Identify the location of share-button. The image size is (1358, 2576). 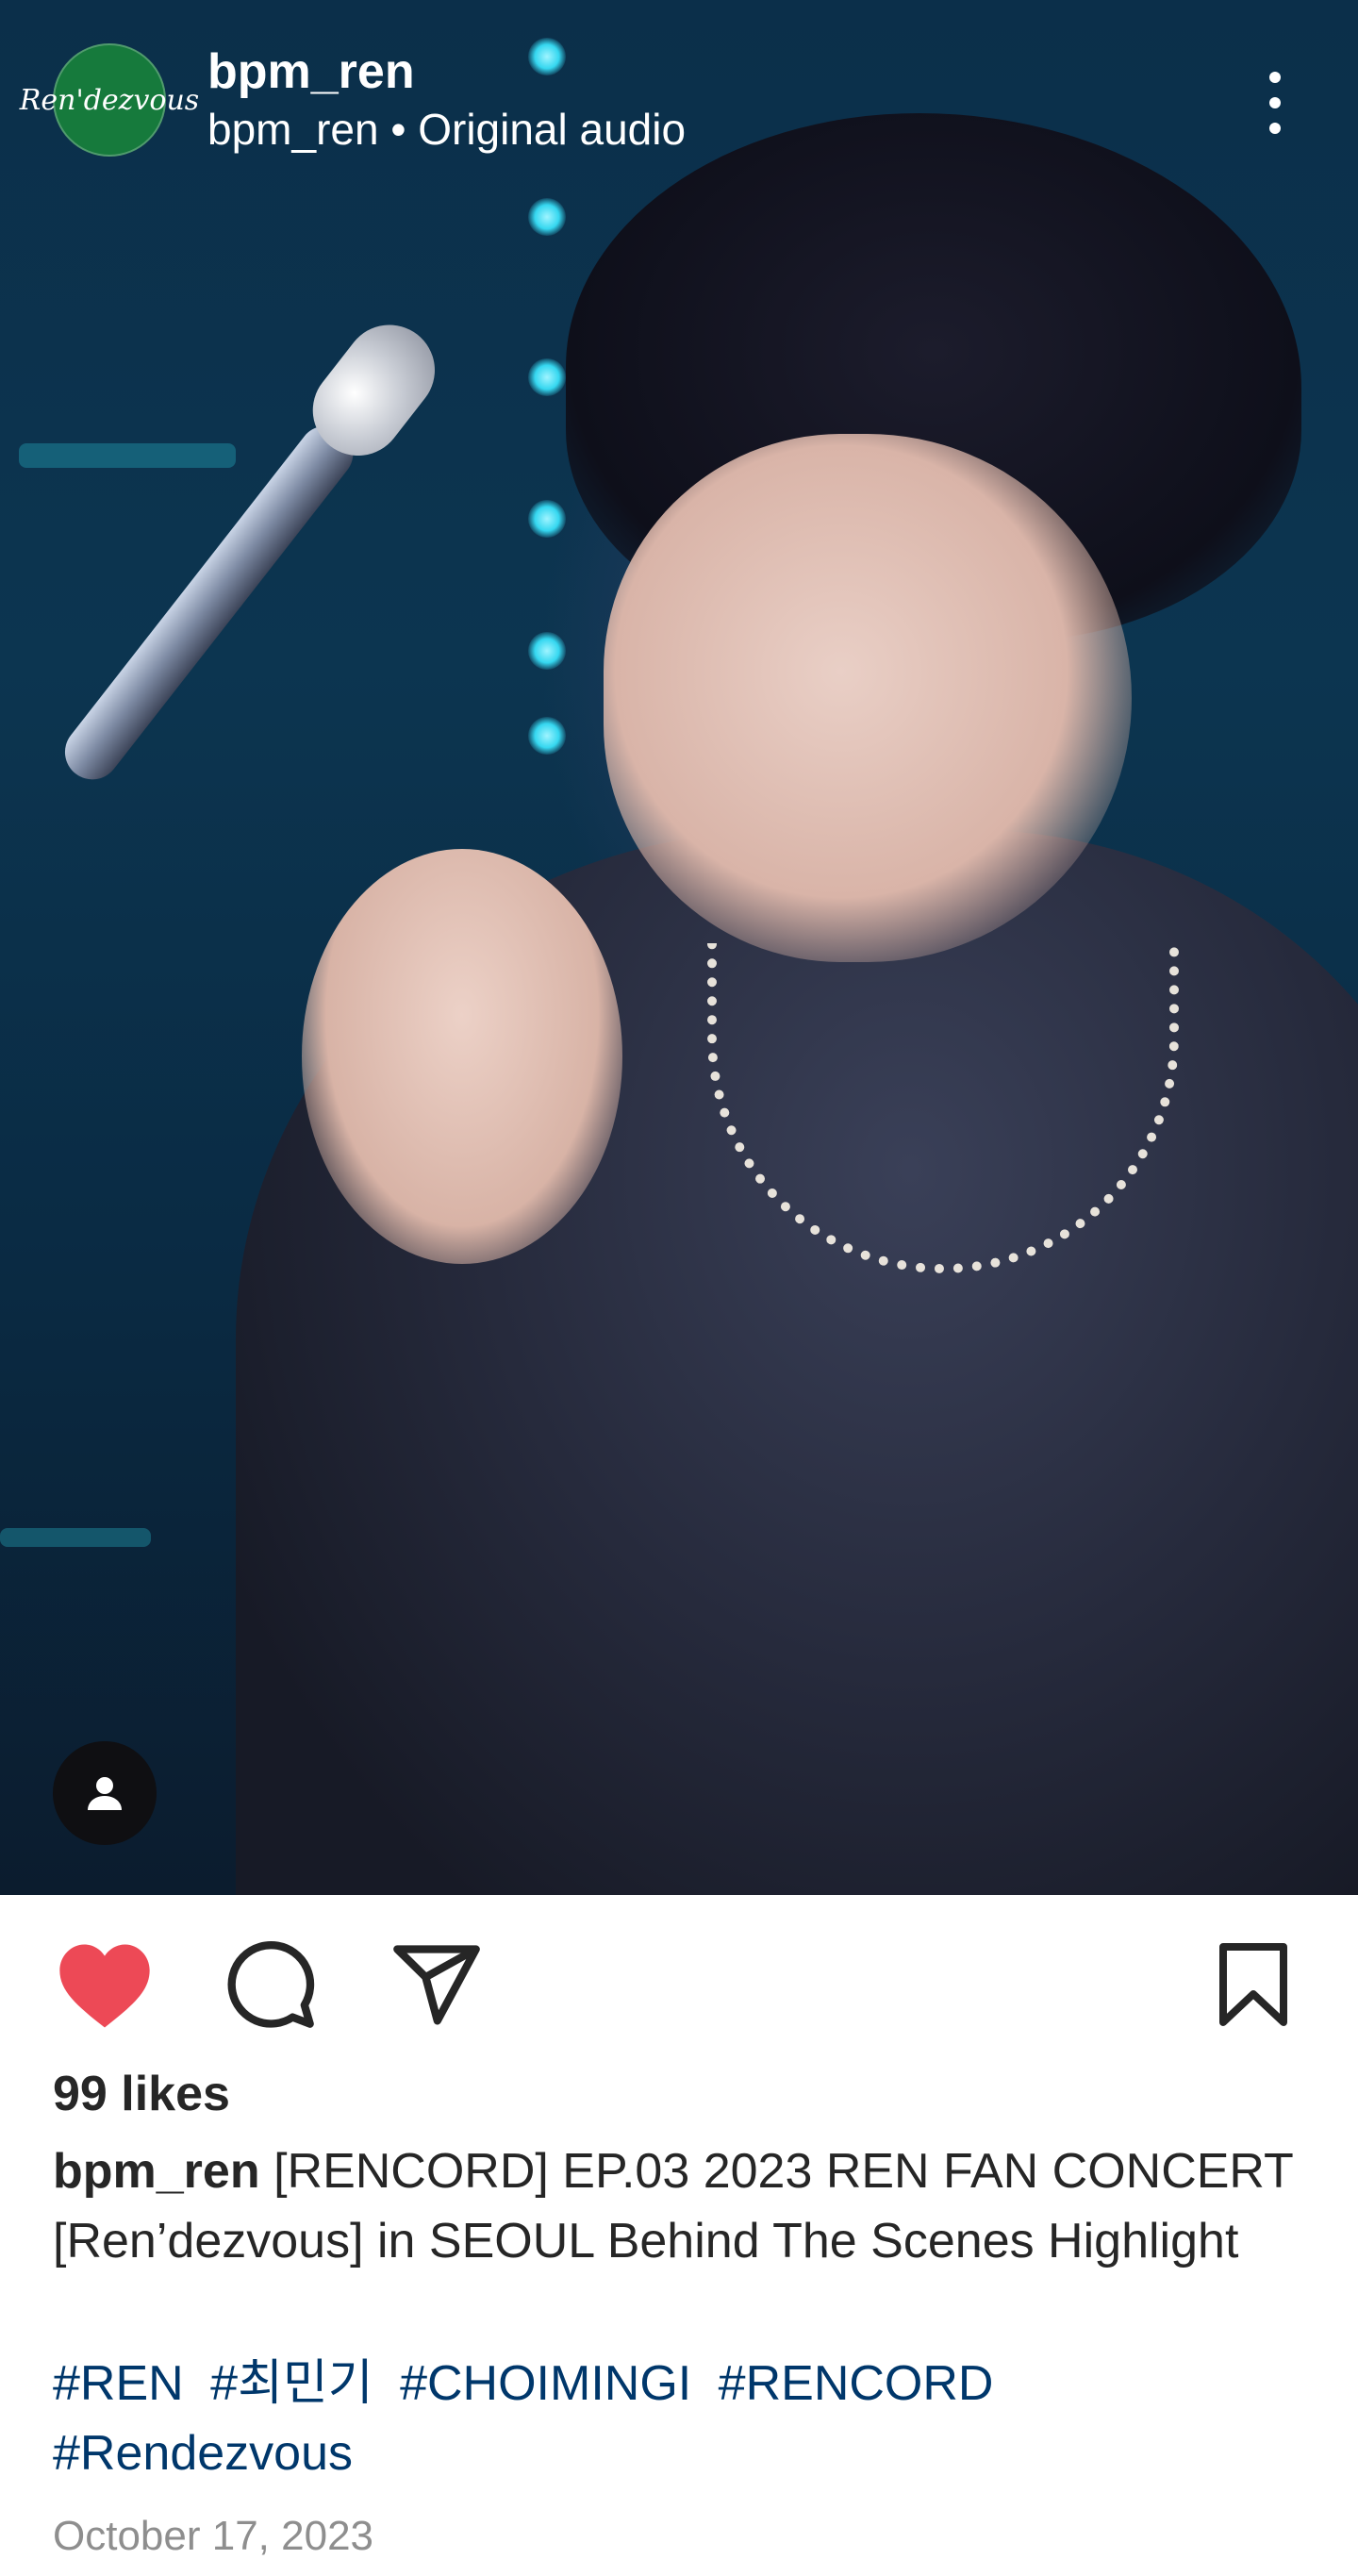
(437, 1985).